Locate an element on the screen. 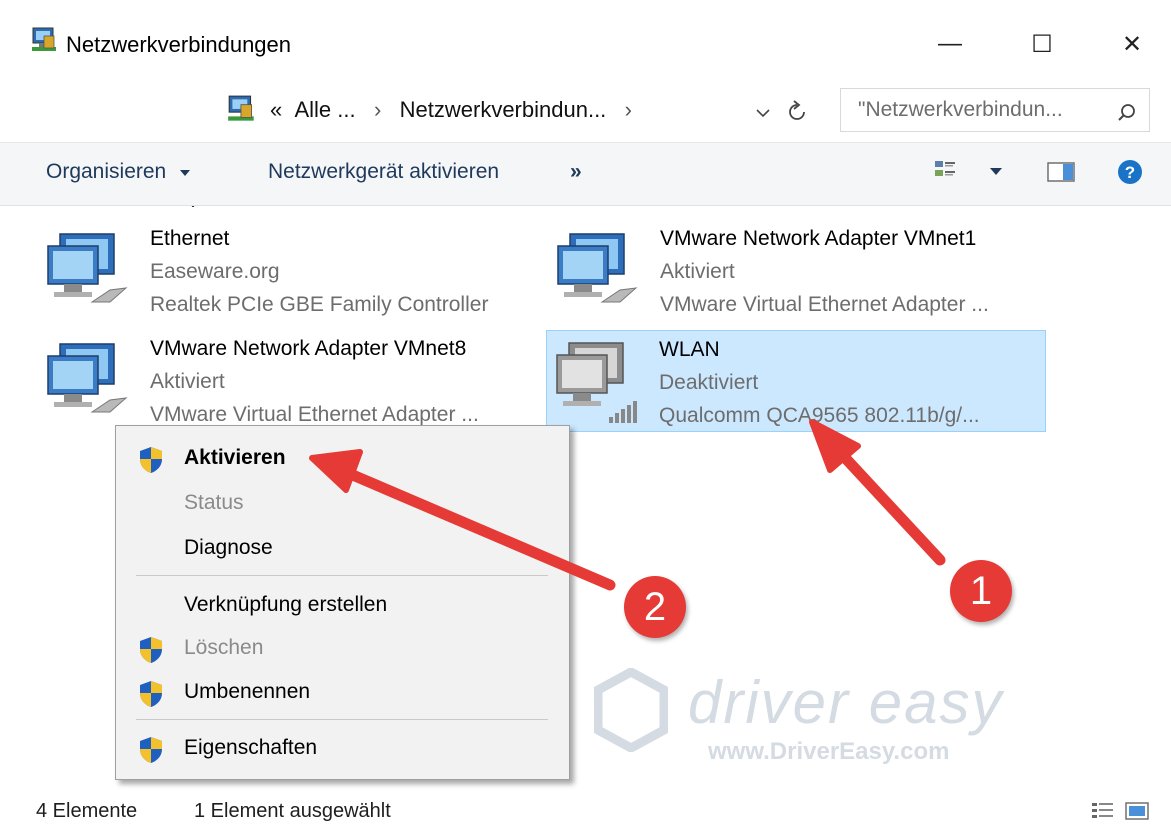 The height and width of the screenshot is (828, 1171). annotation-arrows is located at coordinates (627, 505).